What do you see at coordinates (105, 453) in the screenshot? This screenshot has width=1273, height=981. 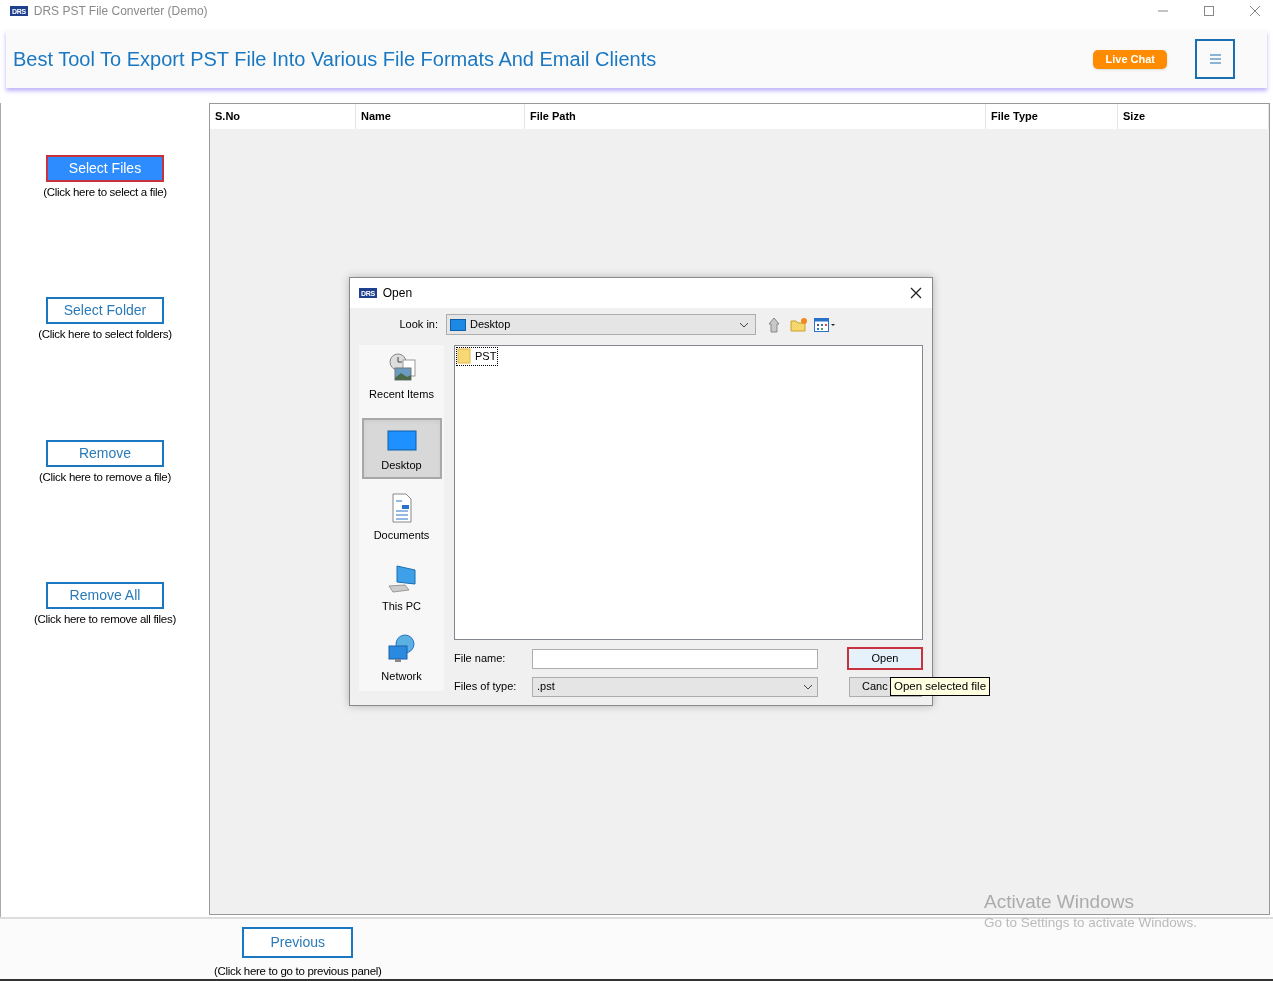 I see `action-button: Remove` at bounding box center [105, 453].